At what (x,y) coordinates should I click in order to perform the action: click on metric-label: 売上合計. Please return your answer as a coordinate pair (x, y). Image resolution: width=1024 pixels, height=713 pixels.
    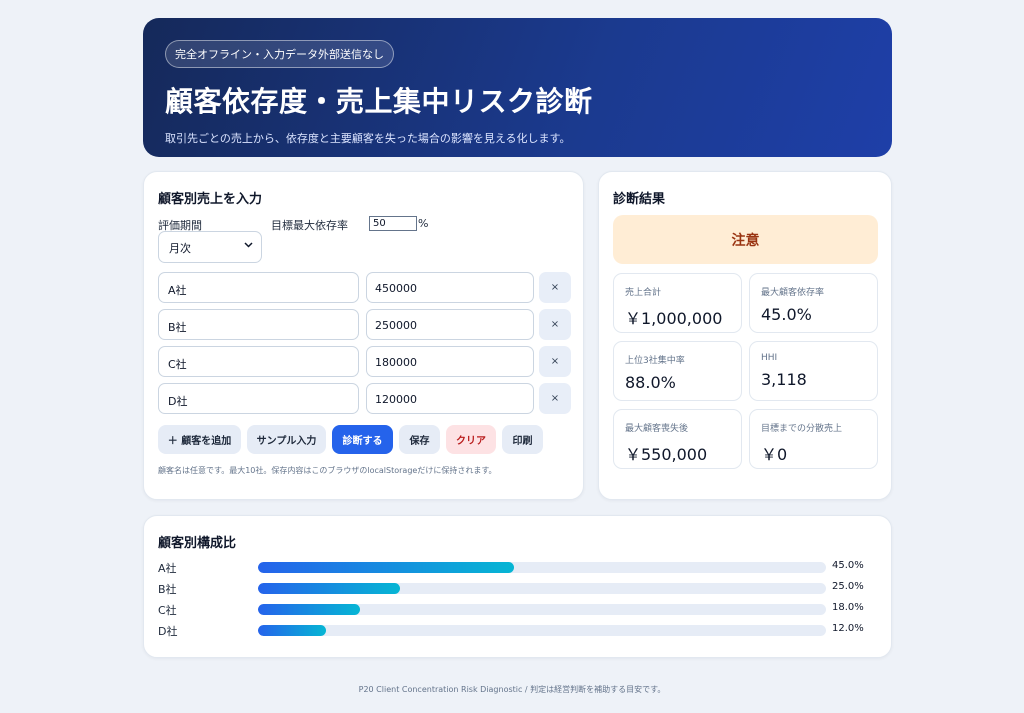
    Looking at the image, I should click on (643, 293).